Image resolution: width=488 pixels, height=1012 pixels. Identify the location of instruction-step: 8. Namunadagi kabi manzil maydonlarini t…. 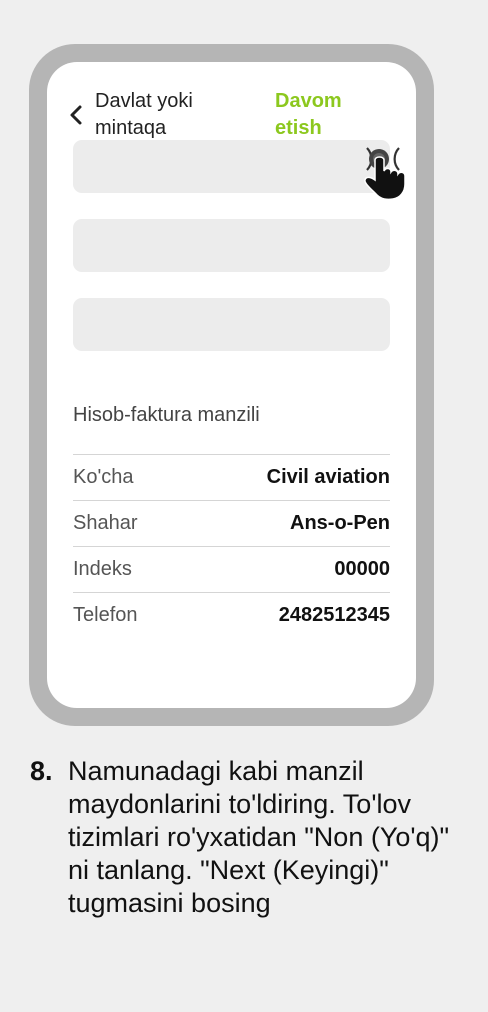
(240, 837).